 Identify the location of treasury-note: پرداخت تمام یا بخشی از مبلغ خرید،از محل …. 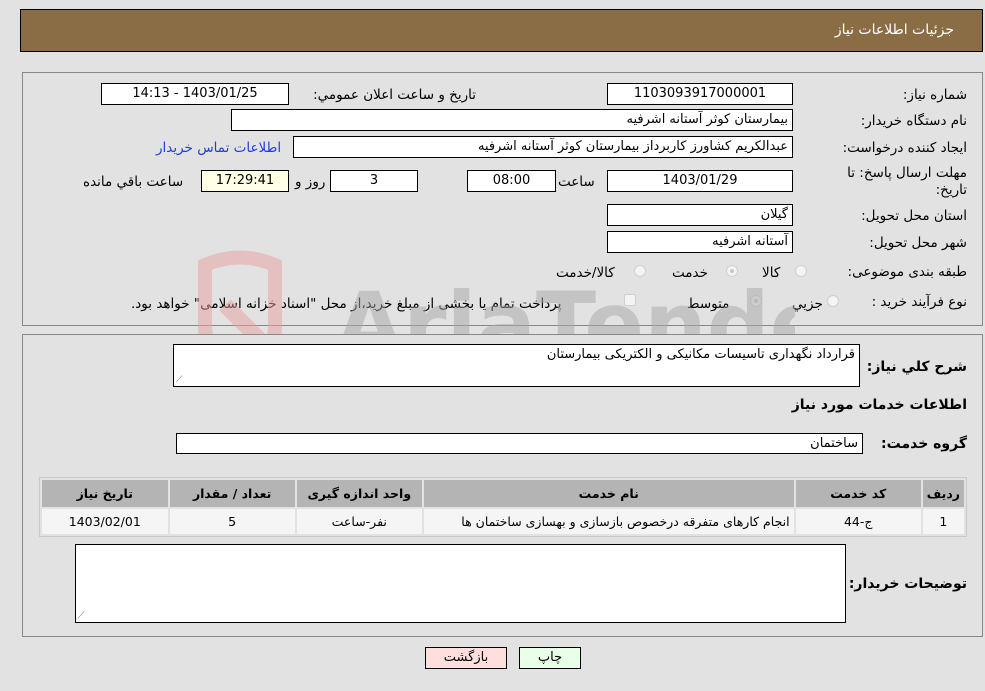
(346, 304).